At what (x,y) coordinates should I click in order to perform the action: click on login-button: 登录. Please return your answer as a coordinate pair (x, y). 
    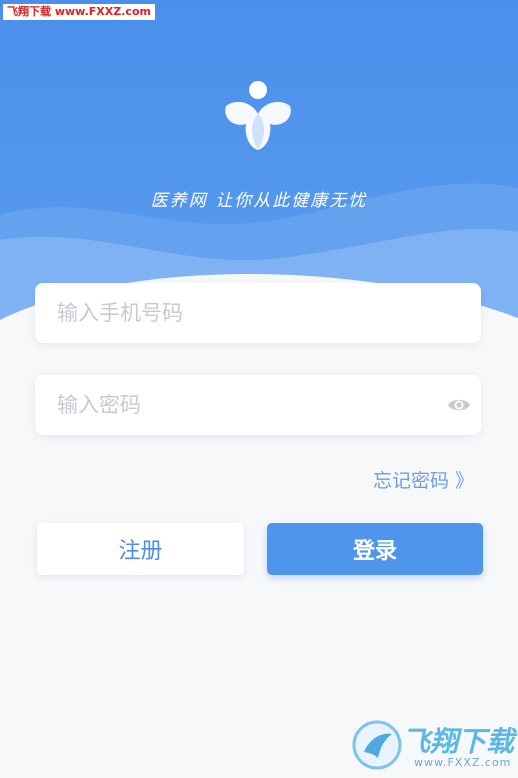
    Looking at the image, I should click on (375, 549).